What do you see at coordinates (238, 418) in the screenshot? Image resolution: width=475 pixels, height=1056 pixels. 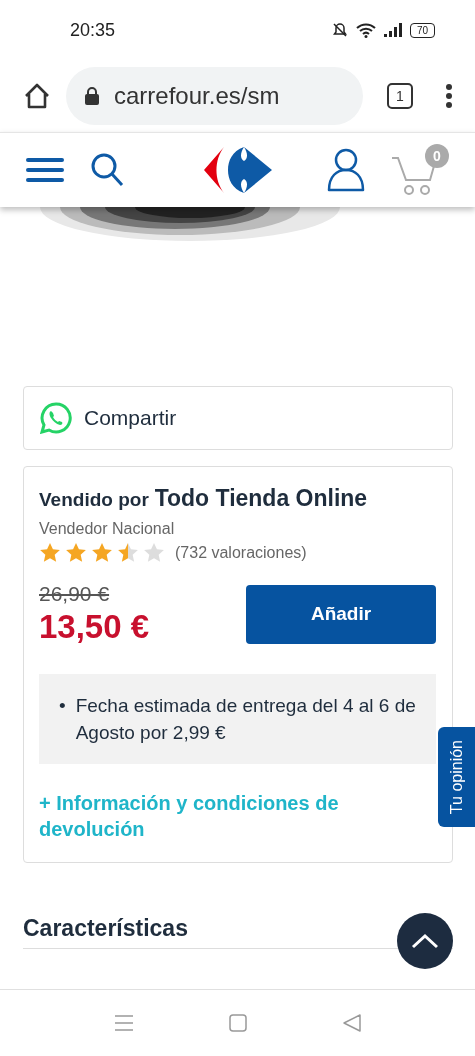 I see `share-button: Compartir` at bounding box center [238, 418].